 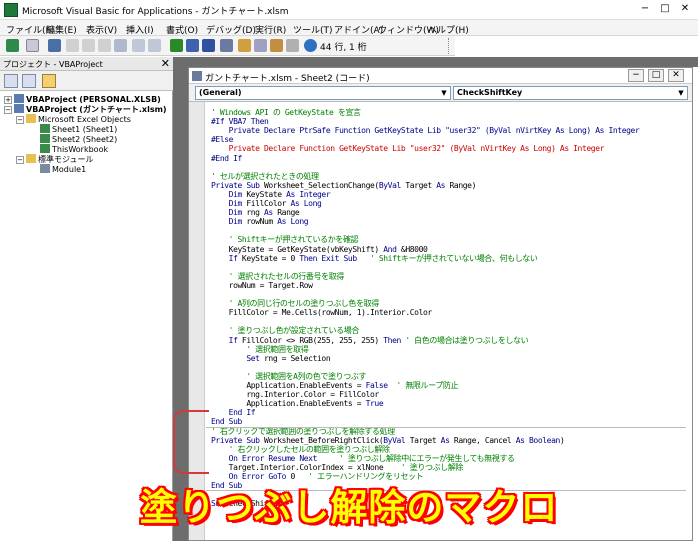 I want to click on design-mode-icon, so click(x=226, y=45).